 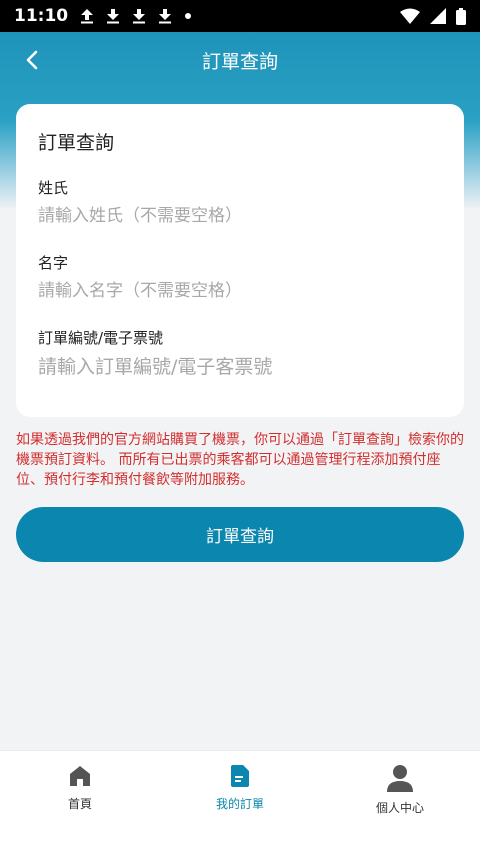 What do you see at coordinates (240, 276) in the screenshot?
I see `given-name-field: 名字` at bounding box center [240, 276].